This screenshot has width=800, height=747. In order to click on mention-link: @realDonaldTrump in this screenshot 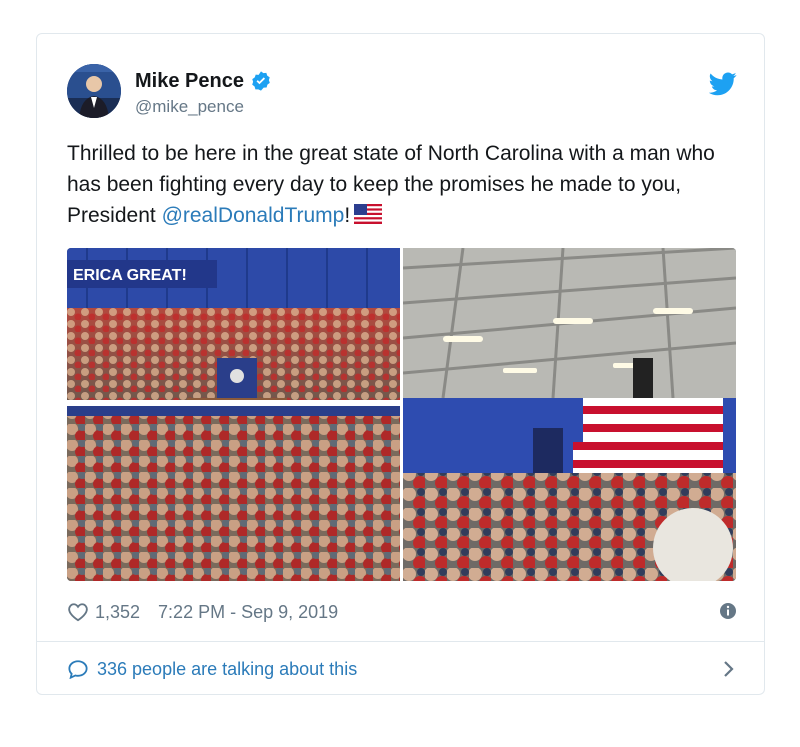, I will do `click(253, 215)`.